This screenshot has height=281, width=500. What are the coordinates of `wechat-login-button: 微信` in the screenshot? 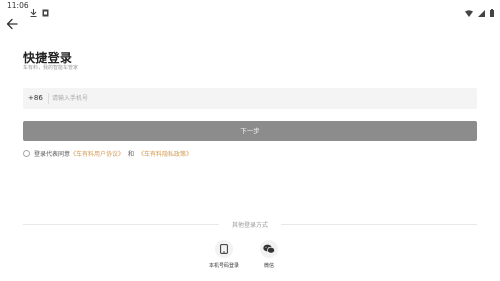 It's located at (269, 254).